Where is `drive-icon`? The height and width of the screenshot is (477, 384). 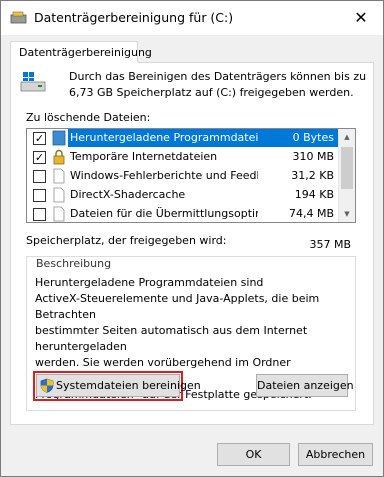
drive-icon is located at coordinates (33, 82).